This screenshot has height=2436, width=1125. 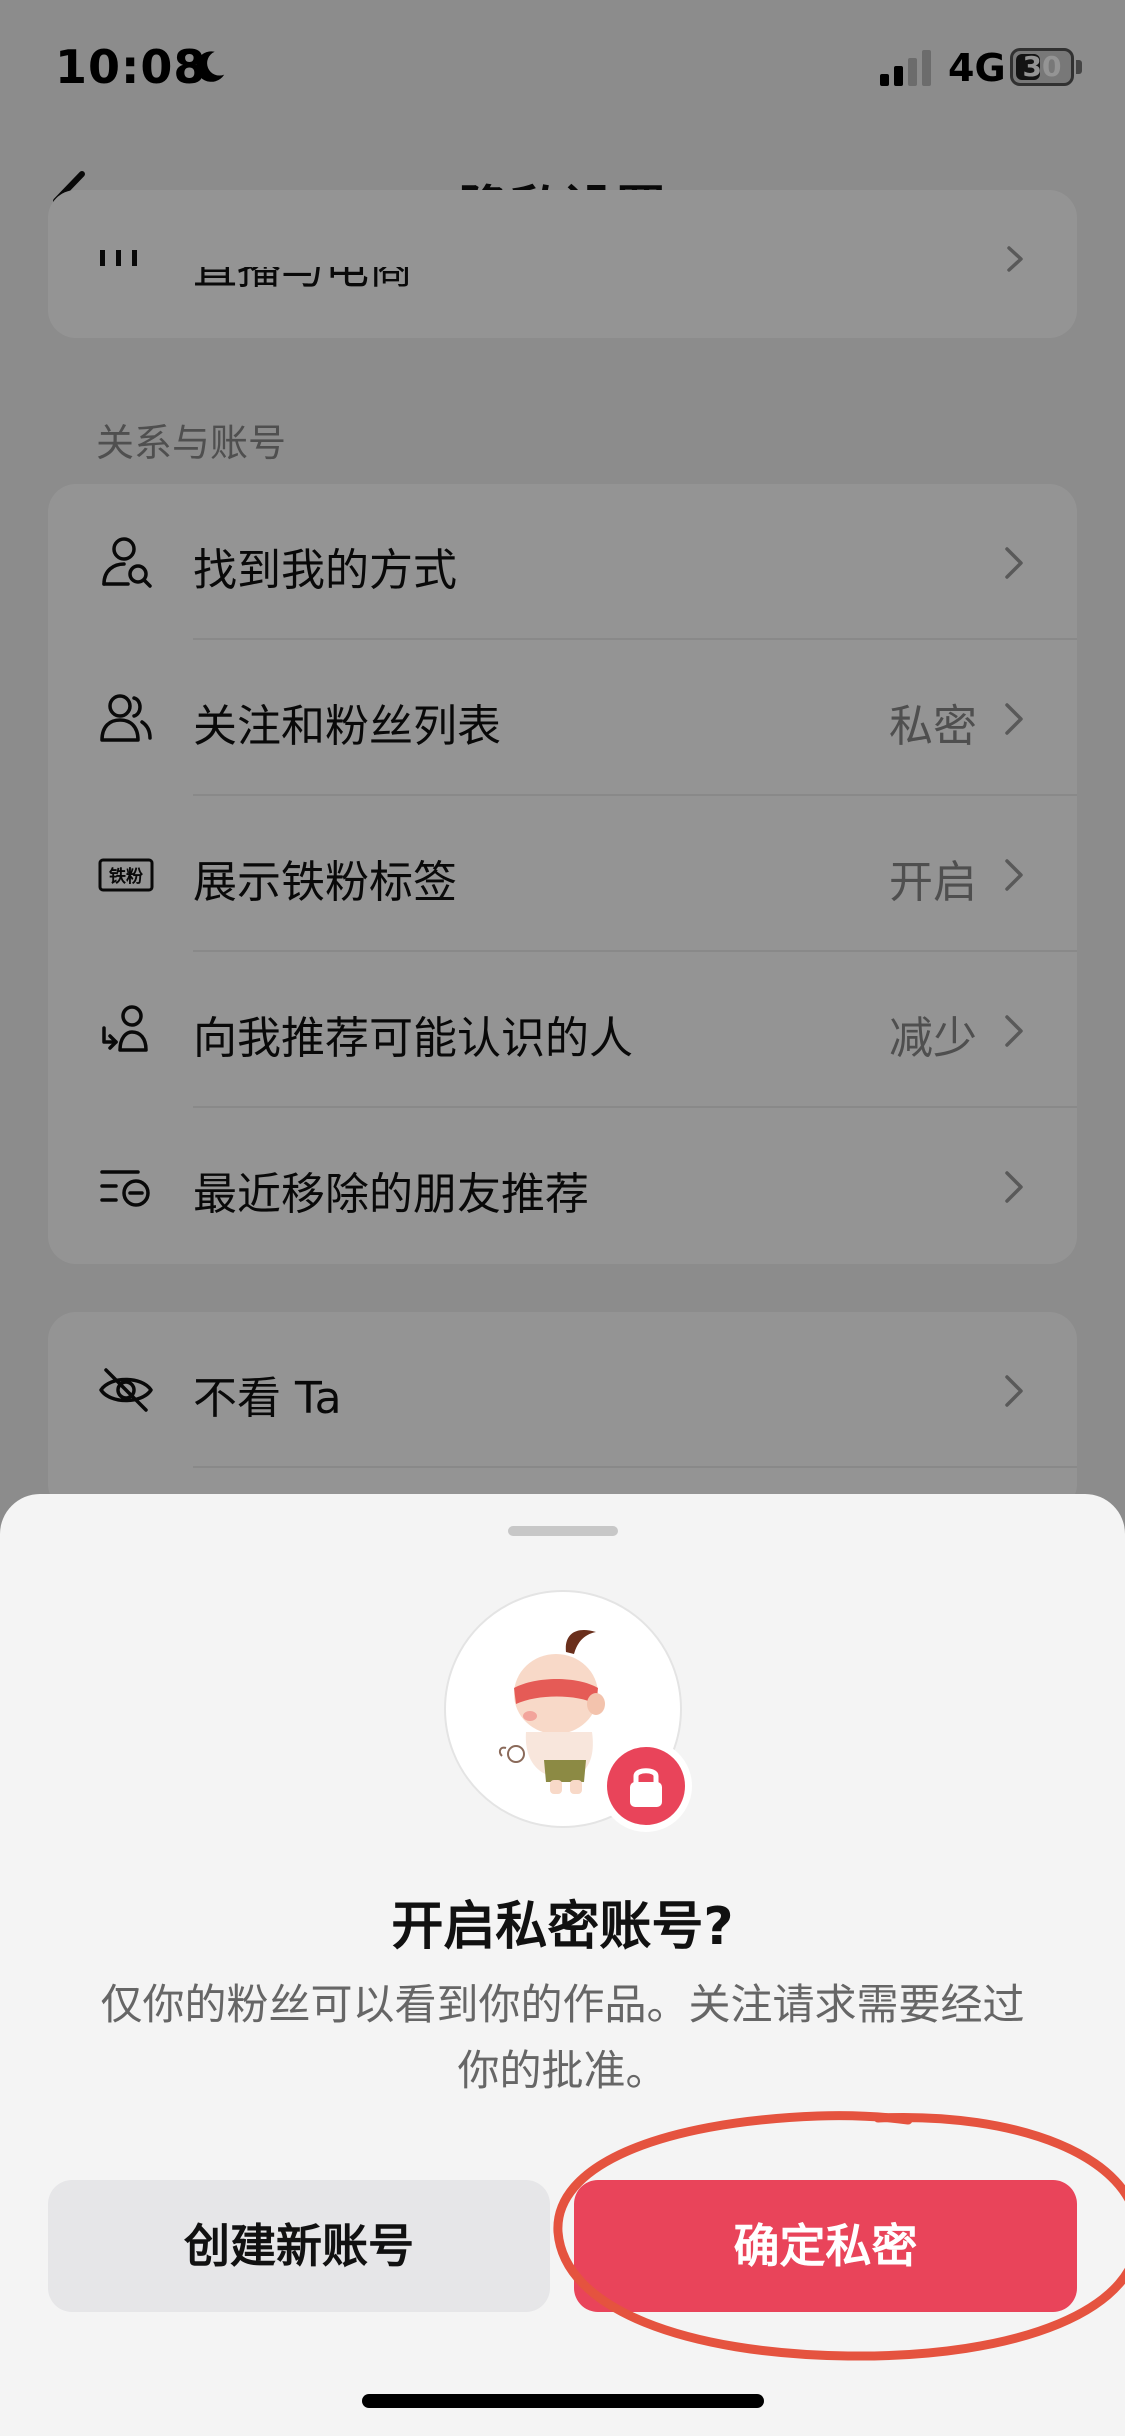 I want to click on sheet-description: 仅你的粉丝可以看到你的作品。关注请求需要经过你的批准。, so click(x=562, y=2037).